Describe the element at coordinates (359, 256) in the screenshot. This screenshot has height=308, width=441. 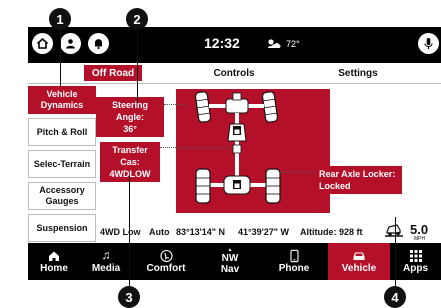
I see `car-icon` at that location.